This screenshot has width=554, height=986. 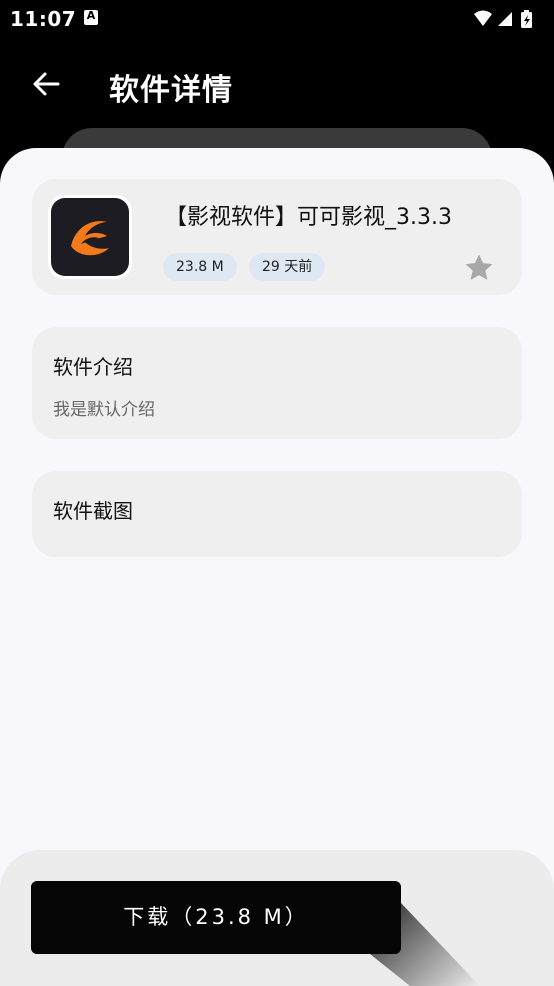 I want to click on app-info-card: 【影视软件】可可影视_3.3.3 23.8 M 29 天前, so click(x=277, y=237).